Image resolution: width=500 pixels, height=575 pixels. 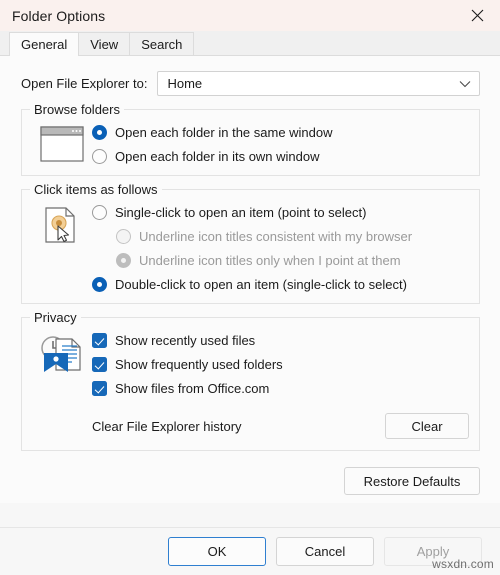 I want to click on open-file-explorer-value: Home, so click(x=185, y=83).